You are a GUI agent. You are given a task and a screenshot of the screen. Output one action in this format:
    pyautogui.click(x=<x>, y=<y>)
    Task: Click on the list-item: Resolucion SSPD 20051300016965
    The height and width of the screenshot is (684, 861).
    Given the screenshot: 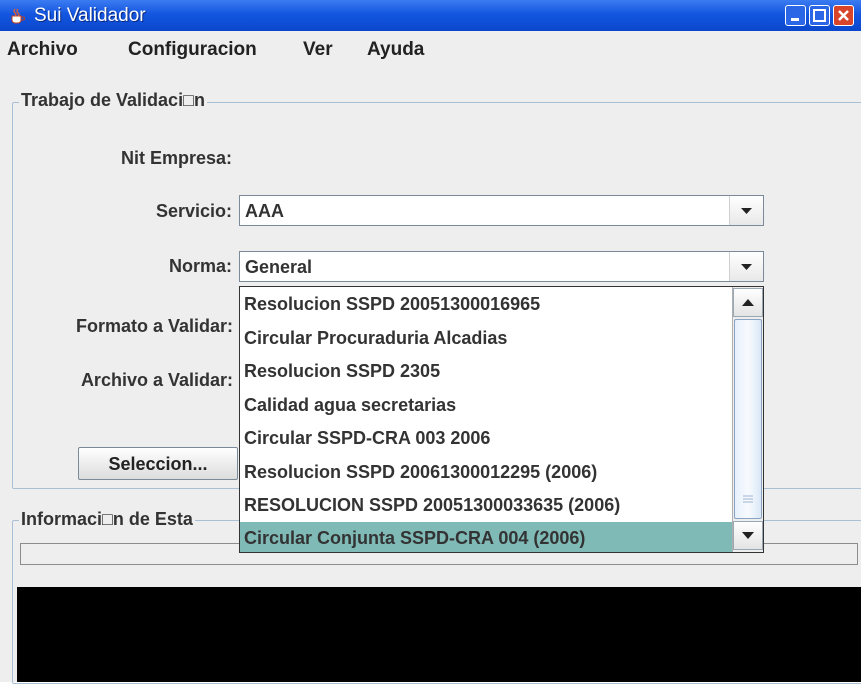 What is the action you would take?
    pyautogui.click(x=392, y=304)
    